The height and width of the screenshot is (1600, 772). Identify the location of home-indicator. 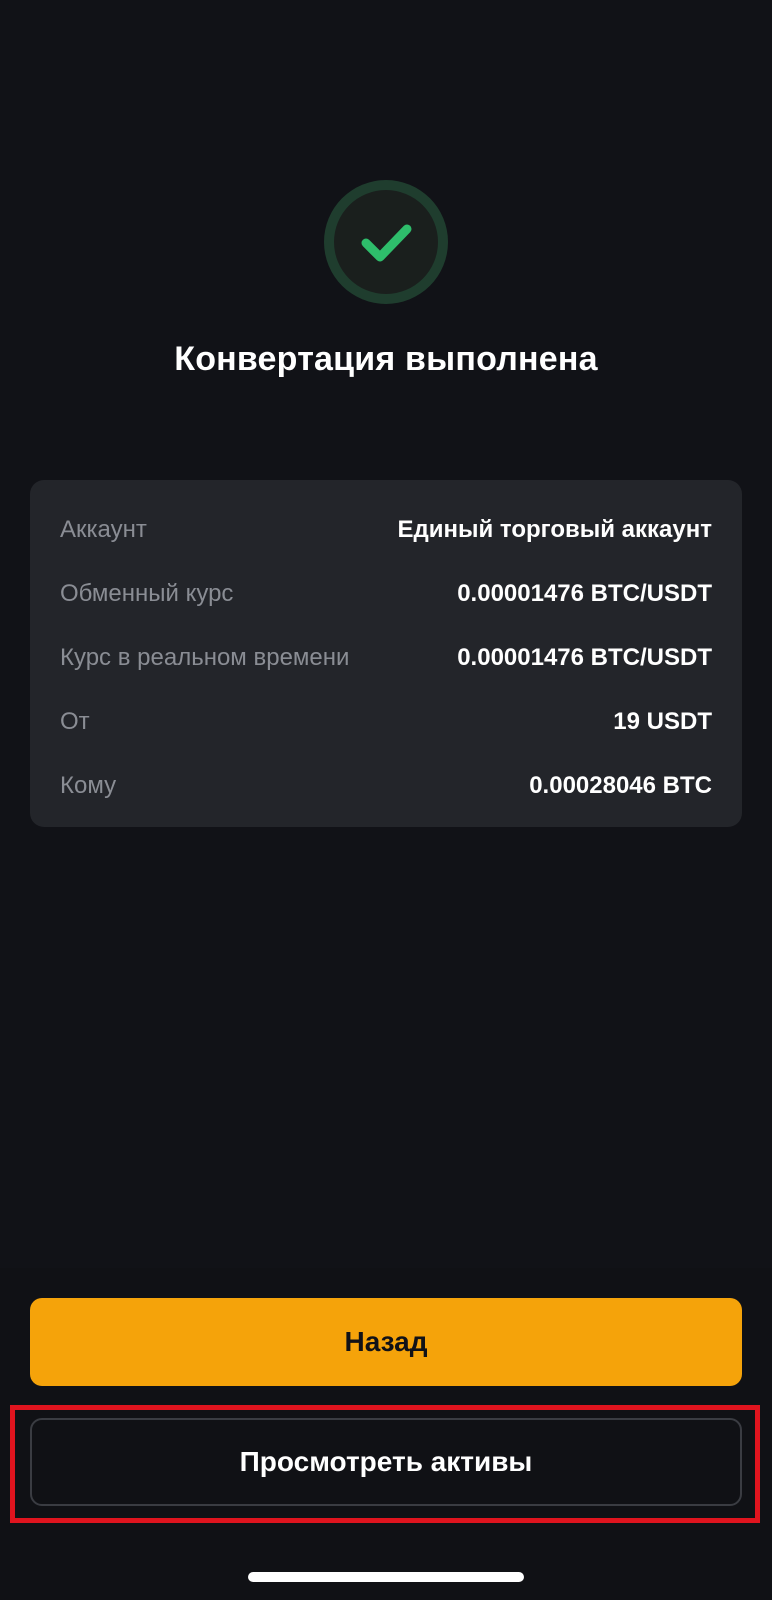
(386, 1577).